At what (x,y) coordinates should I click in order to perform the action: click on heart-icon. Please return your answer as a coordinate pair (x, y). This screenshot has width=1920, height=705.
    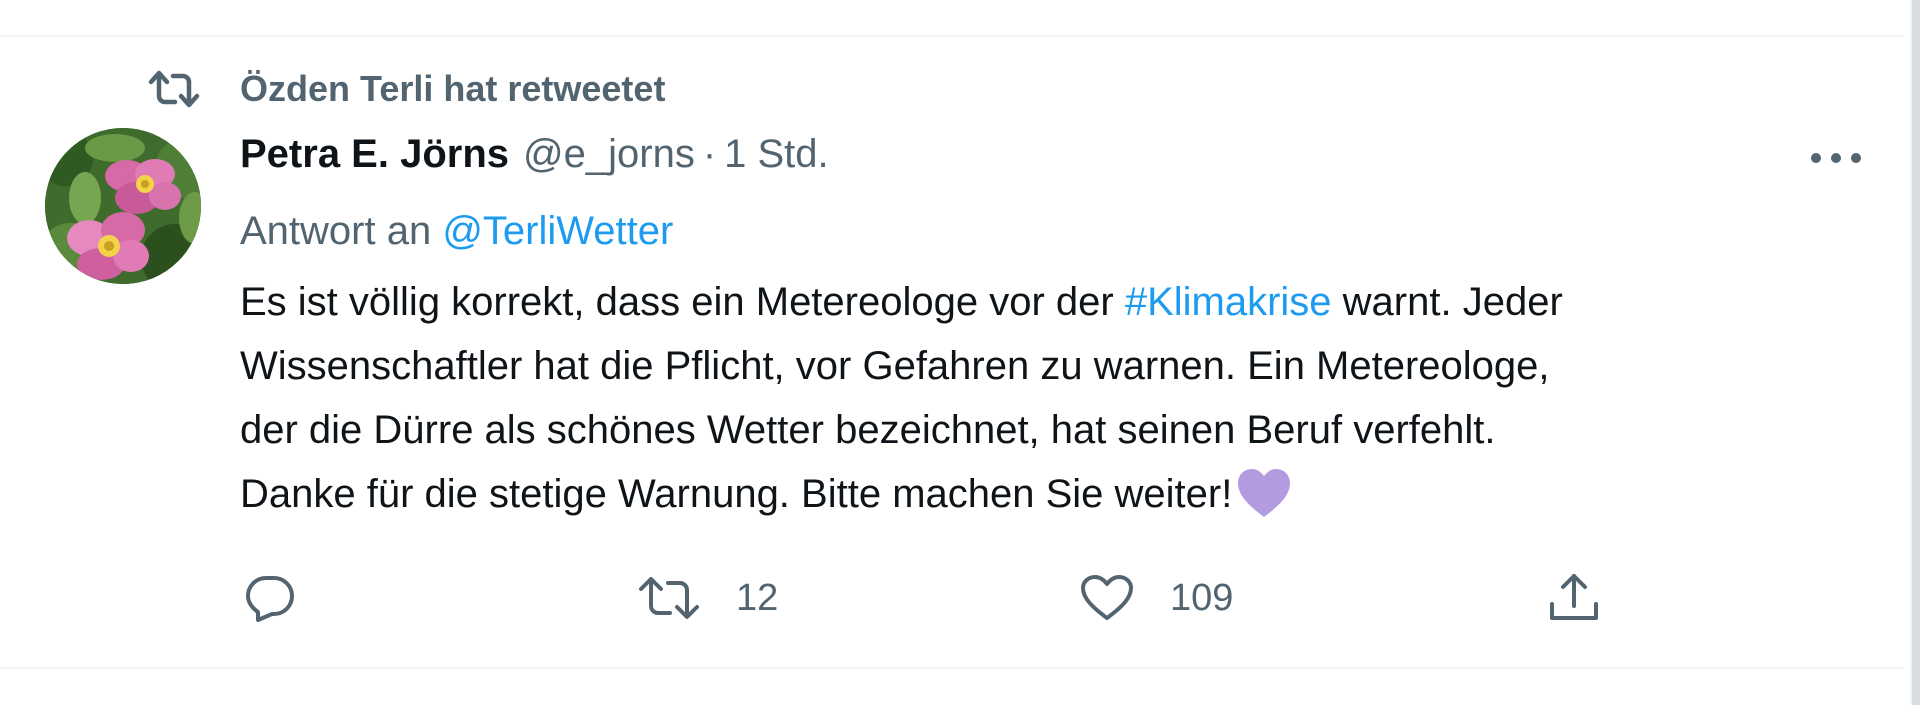
    Looking at the image, I should click on (1107, 598).